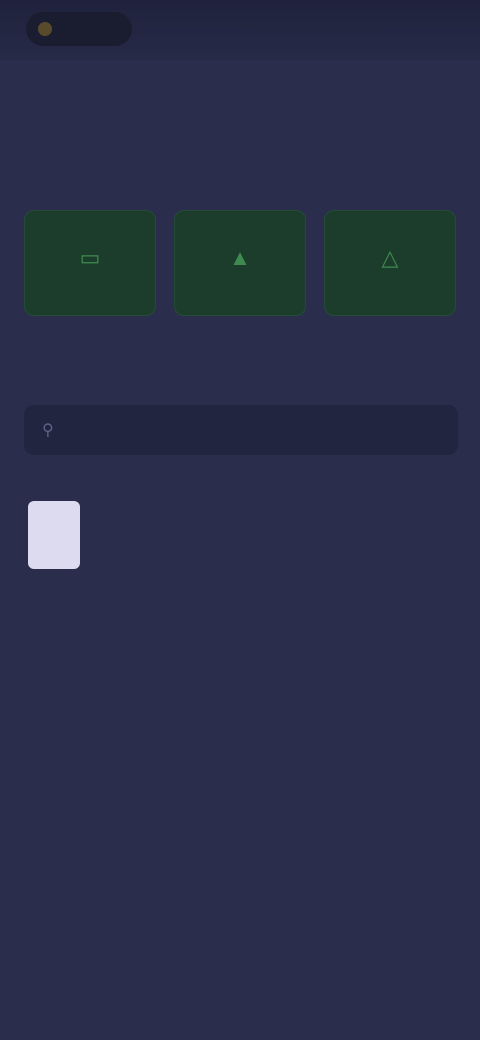 This screenshot has width=480, height=1040. I want to click on search-input, so click(232, 430).